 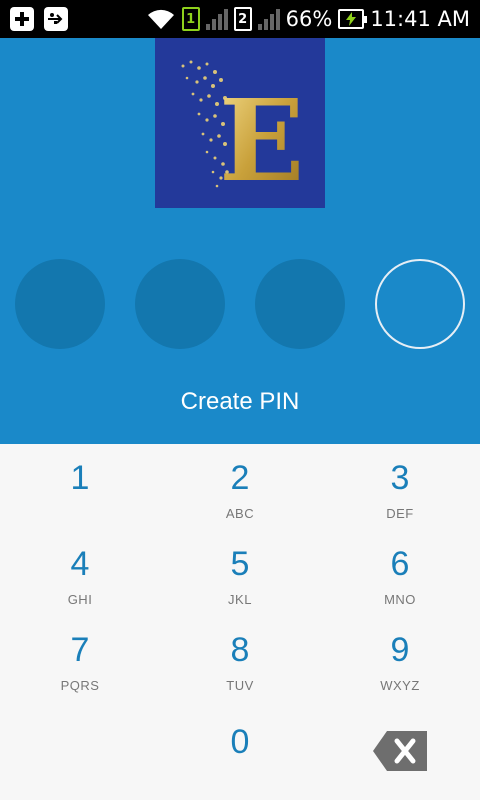 I want to click on clock: 11:41 AM, so click(x=420, y=19).